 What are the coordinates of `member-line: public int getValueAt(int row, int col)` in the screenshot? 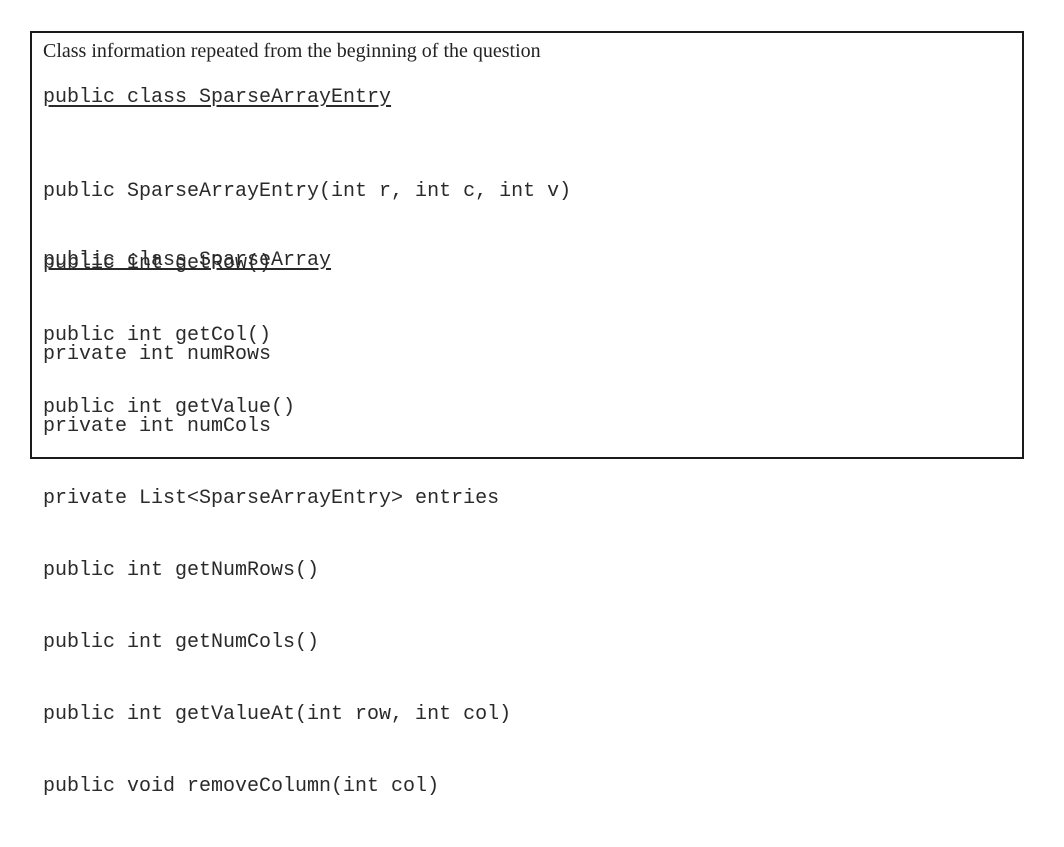 It's located at (277, 714).